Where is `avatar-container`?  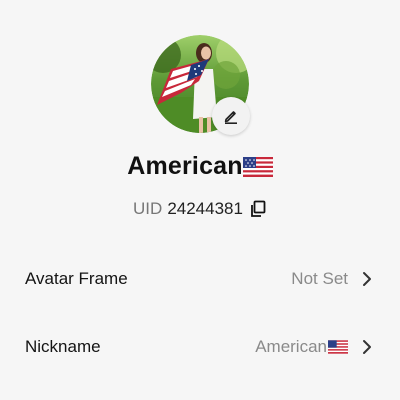 avatar-container is located at coordinates (200, 85).